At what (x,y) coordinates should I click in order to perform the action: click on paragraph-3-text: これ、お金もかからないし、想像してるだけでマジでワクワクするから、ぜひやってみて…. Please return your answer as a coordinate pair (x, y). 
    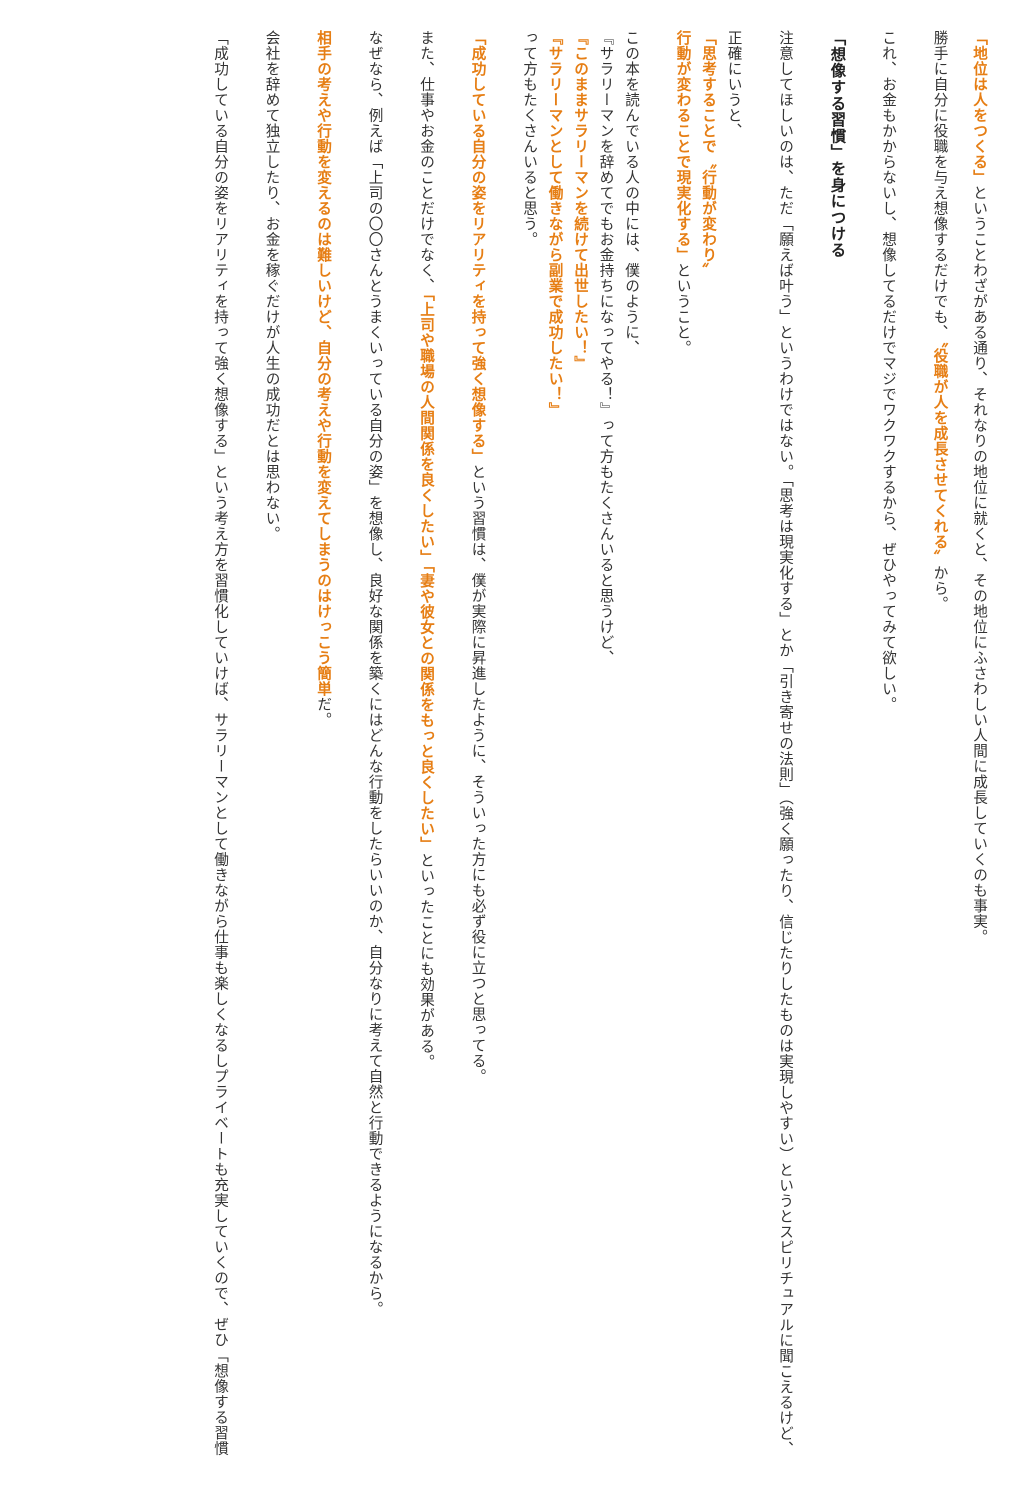
    Looking at the image, I should click on (888, 371).